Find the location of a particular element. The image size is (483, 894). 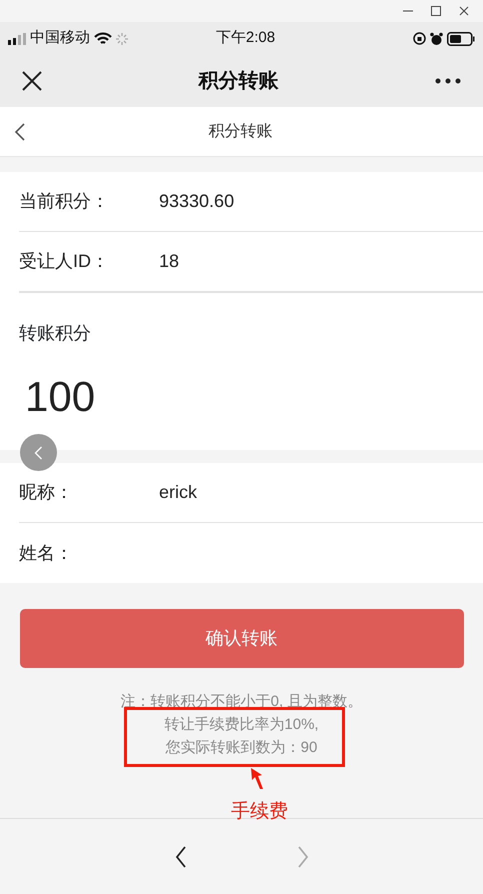

signal-icon is located at coordinates (17, 38).